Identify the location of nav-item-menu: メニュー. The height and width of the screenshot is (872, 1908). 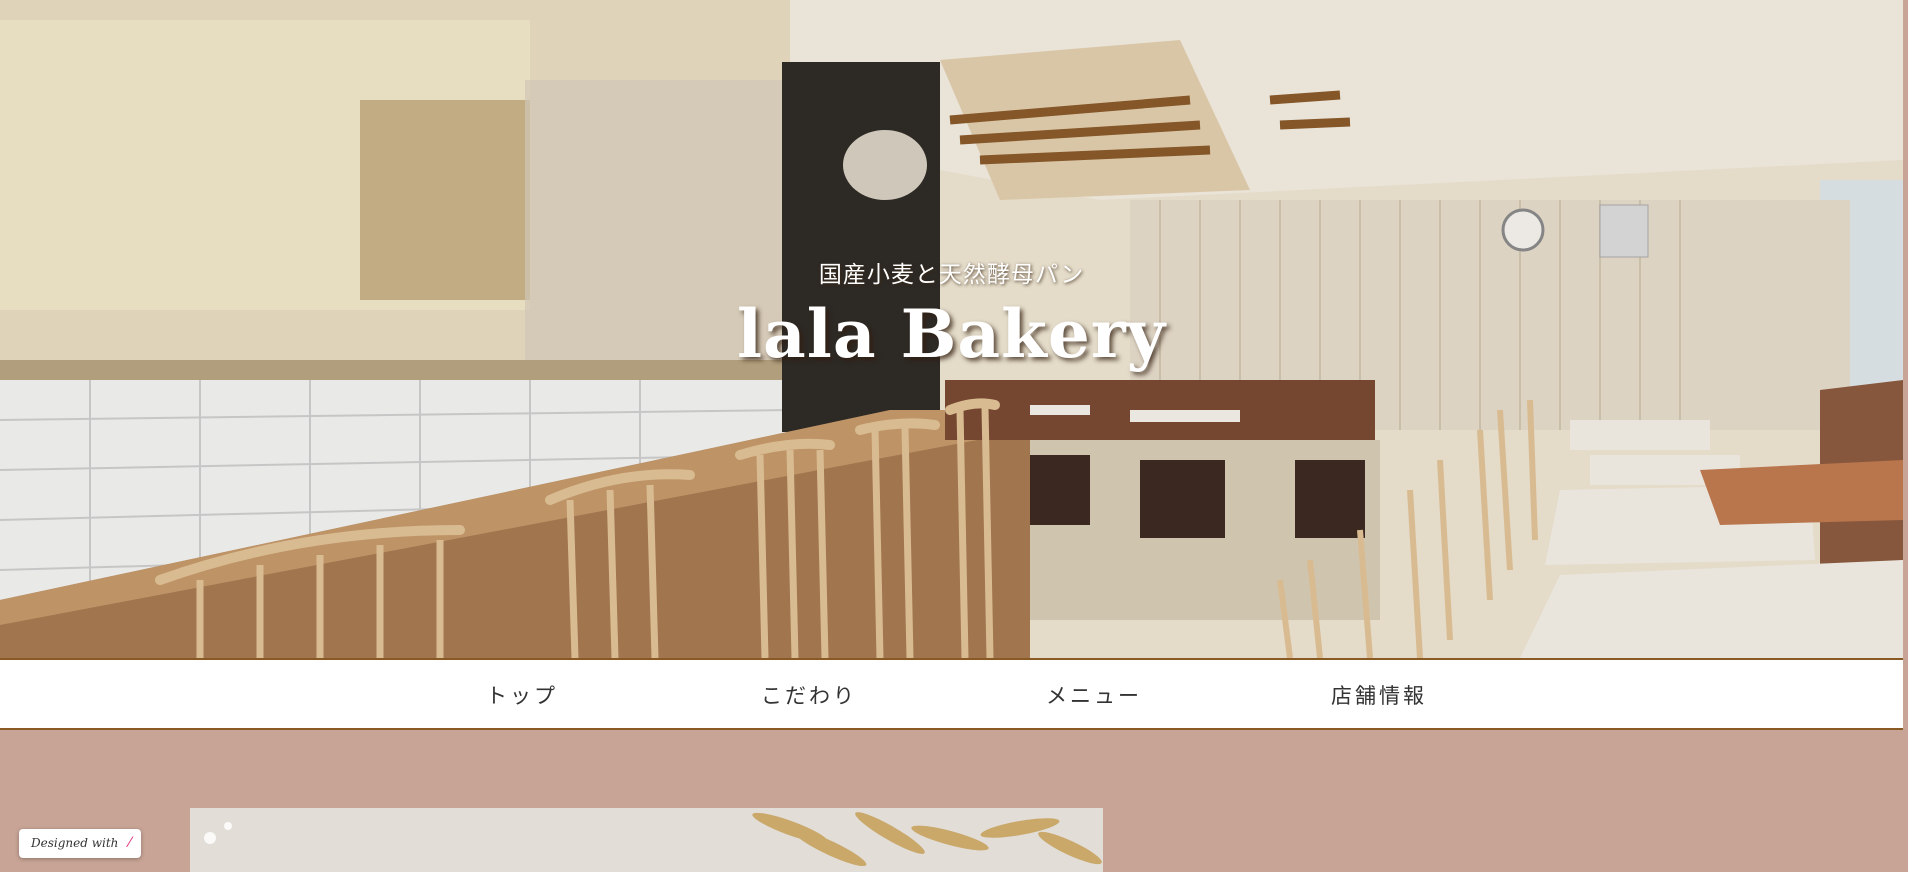
(1094, 695).